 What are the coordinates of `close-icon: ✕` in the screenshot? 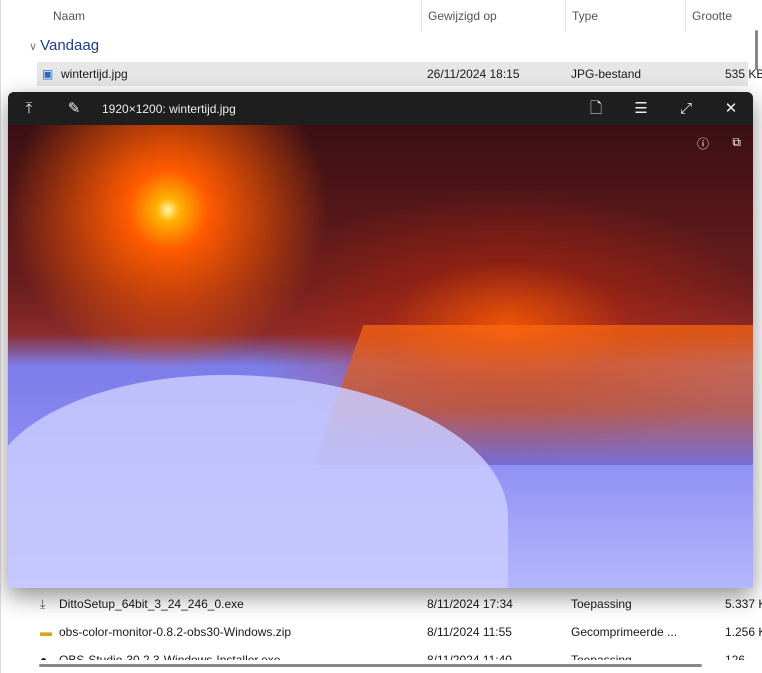 It's located at (731, 108).